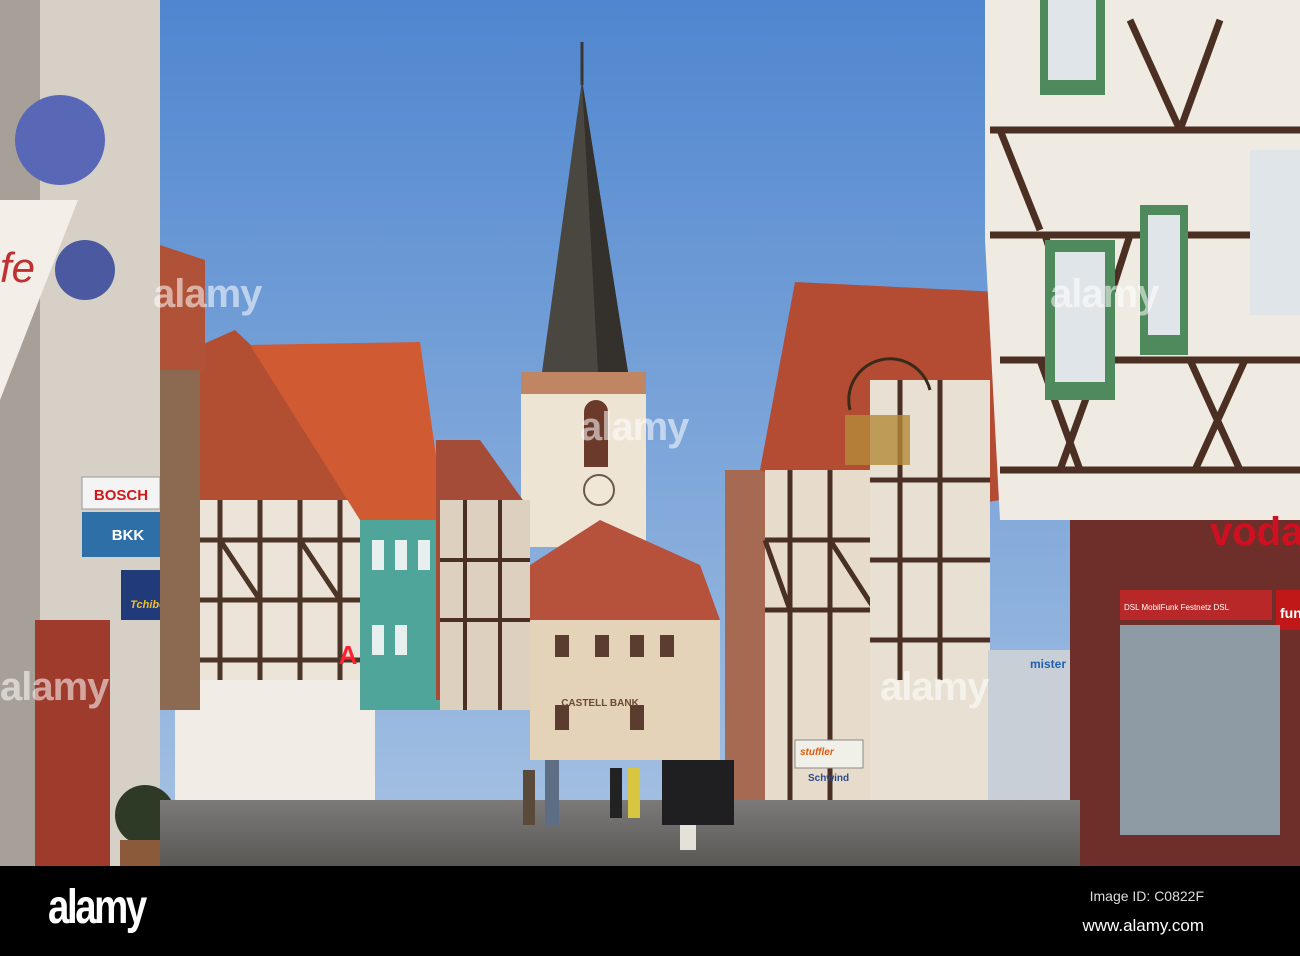  Describe the element at coordinates (1143, 926) in the screenshot. I see `website-link: www.alamy.com` at that location.